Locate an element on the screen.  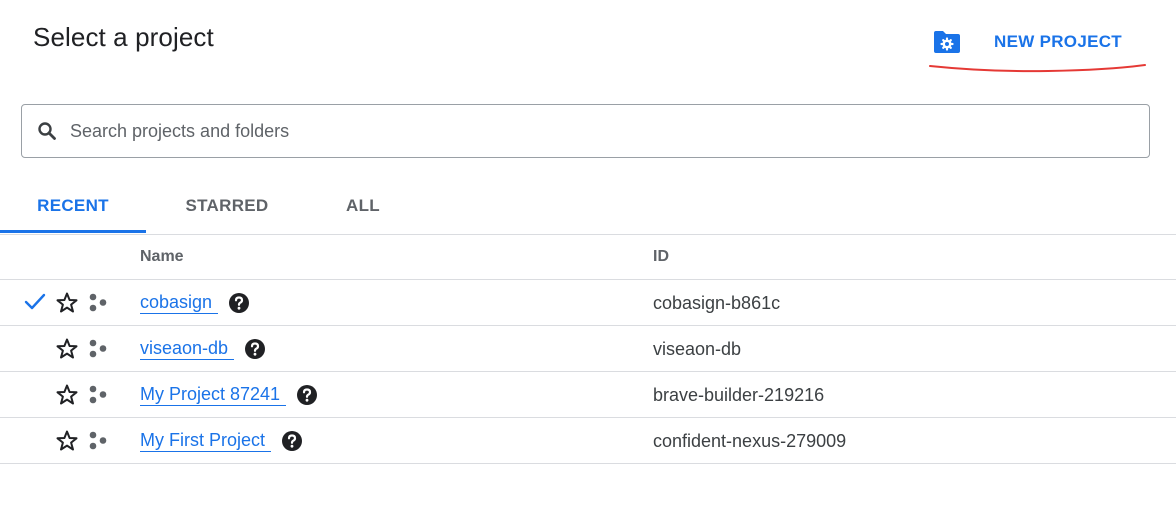
project-id-cell: cobasign-b861c is located at coordinates (717, 303).